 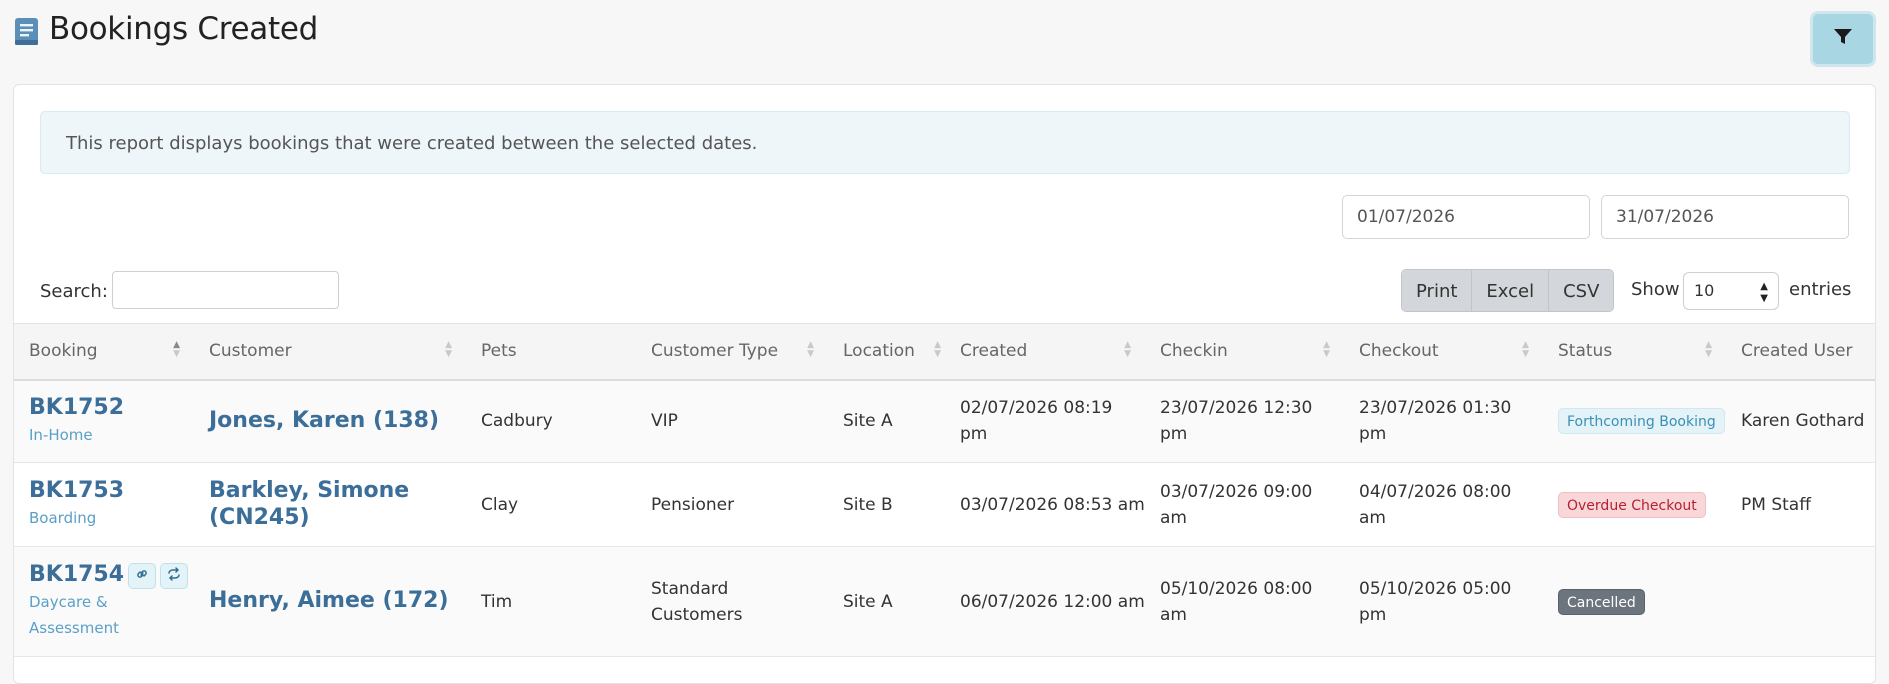 I want to click on checkout-cell: 05/10/2026 05:00 pm, so click(x=1443, y=601).